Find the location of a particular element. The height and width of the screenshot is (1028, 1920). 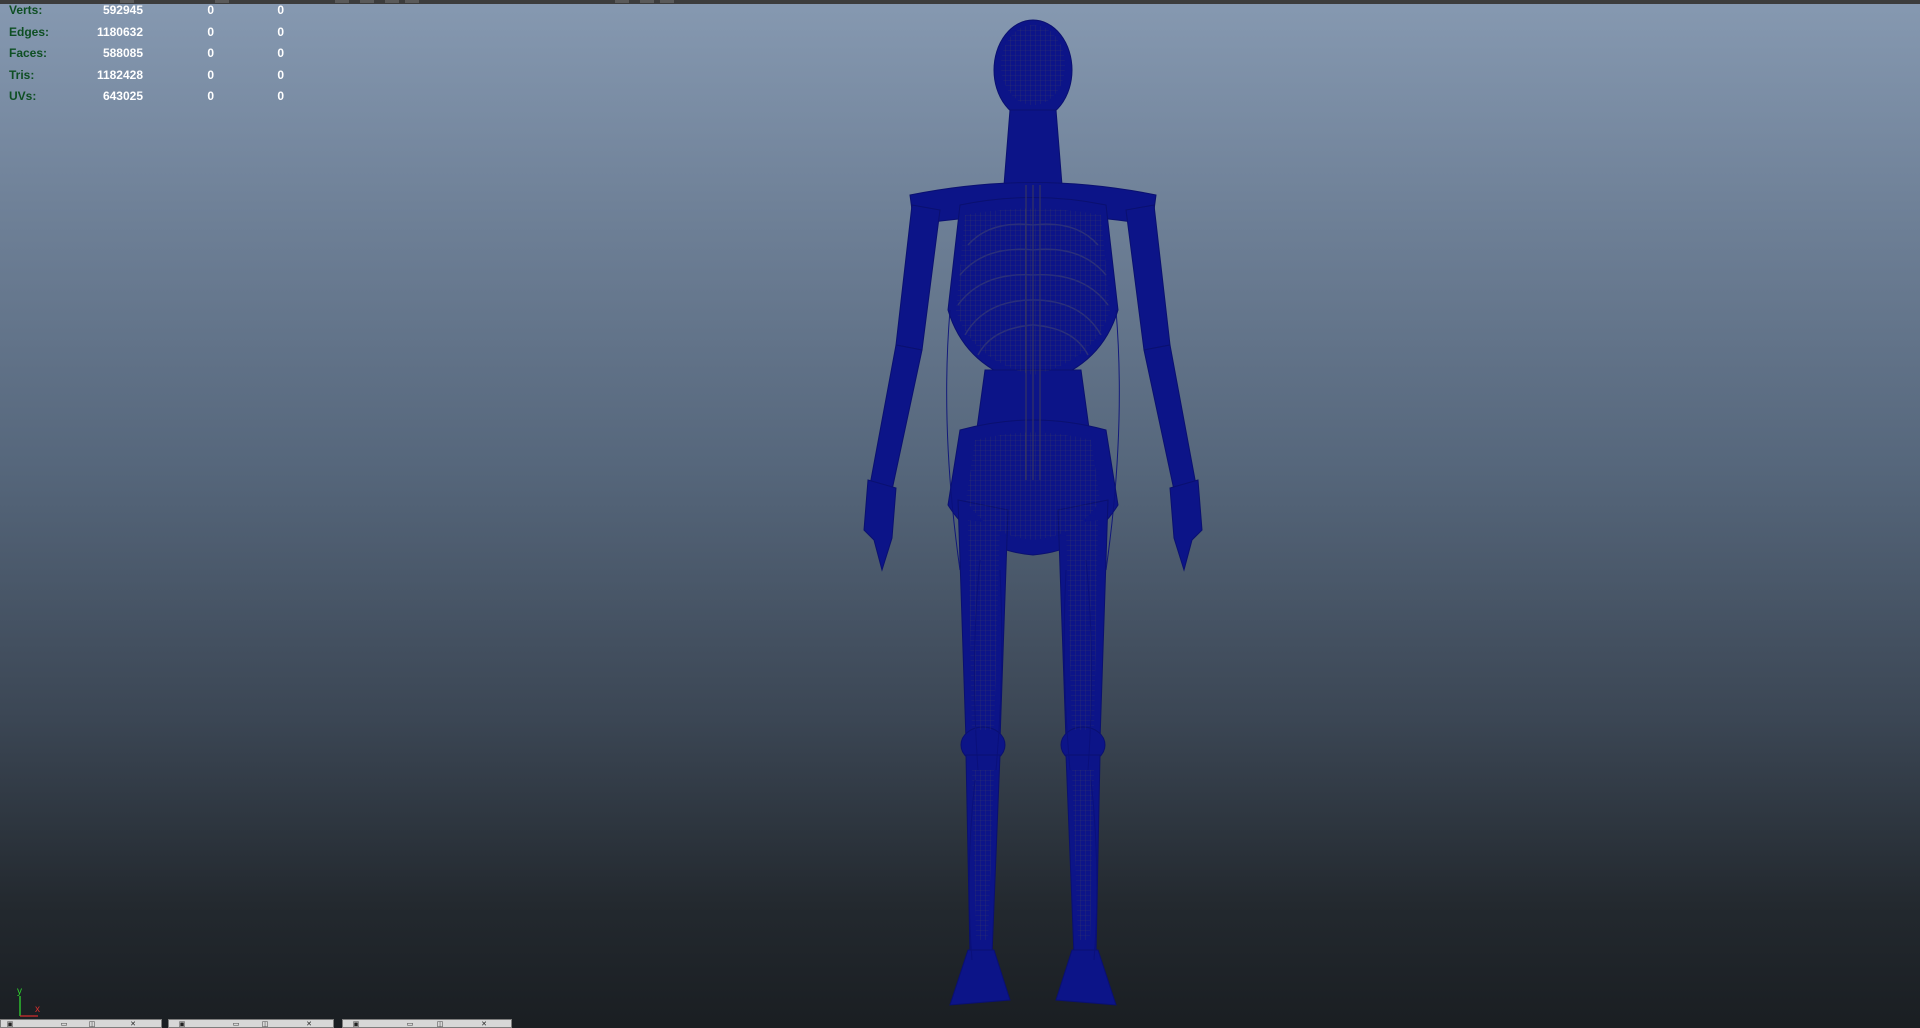

hud-label: Verts: is located at coordinates (26, 10).